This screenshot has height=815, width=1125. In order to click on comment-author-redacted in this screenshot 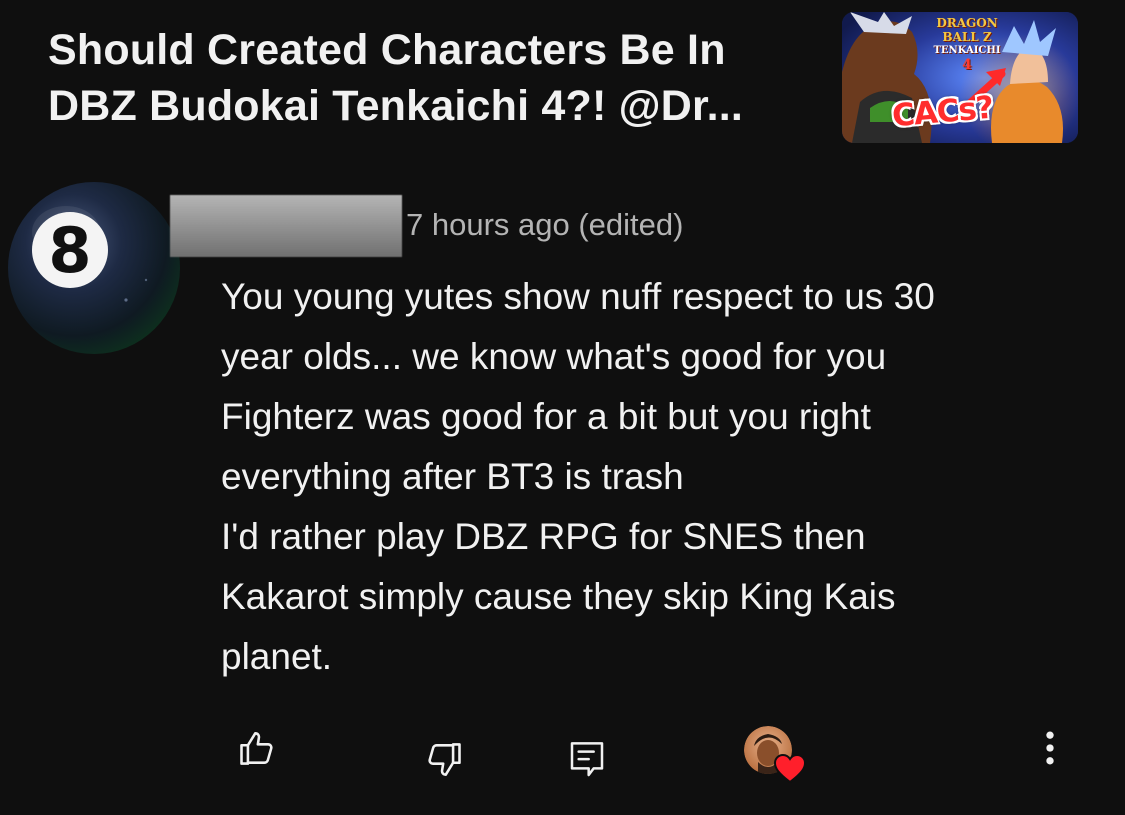, I will do `click(286, 226)`.